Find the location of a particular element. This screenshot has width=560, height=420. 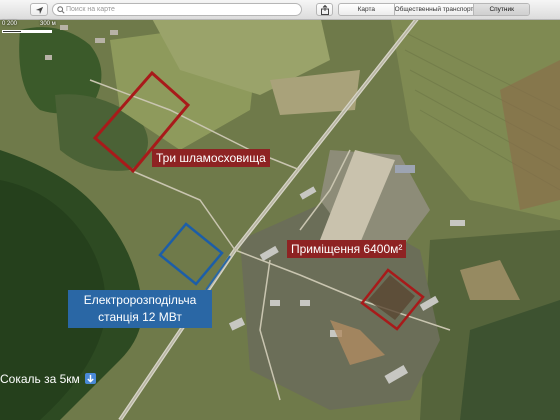

down-arrow-icon is located at coordinates (91, 378).